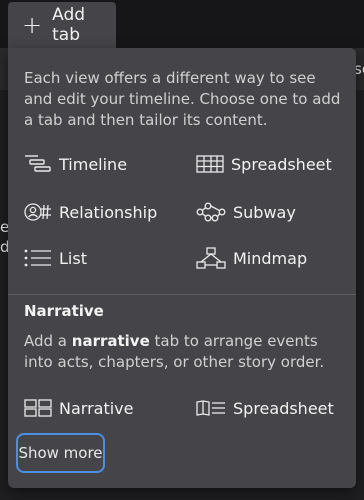 Image resolution: width=364 pixels, height=500 pixels. I want to click on timeline-icon, so click(38, 163).